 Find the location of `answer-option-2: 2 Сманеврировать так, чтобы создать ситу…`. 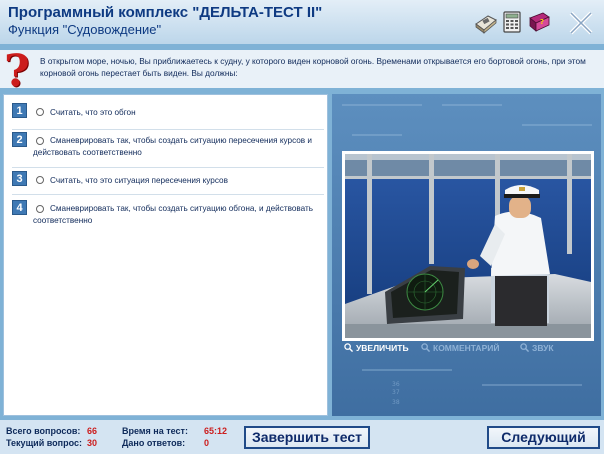

answer-option-2: 2 Сманеврировать так, чтобы создать ситу… is located at coordinates (168, 149).